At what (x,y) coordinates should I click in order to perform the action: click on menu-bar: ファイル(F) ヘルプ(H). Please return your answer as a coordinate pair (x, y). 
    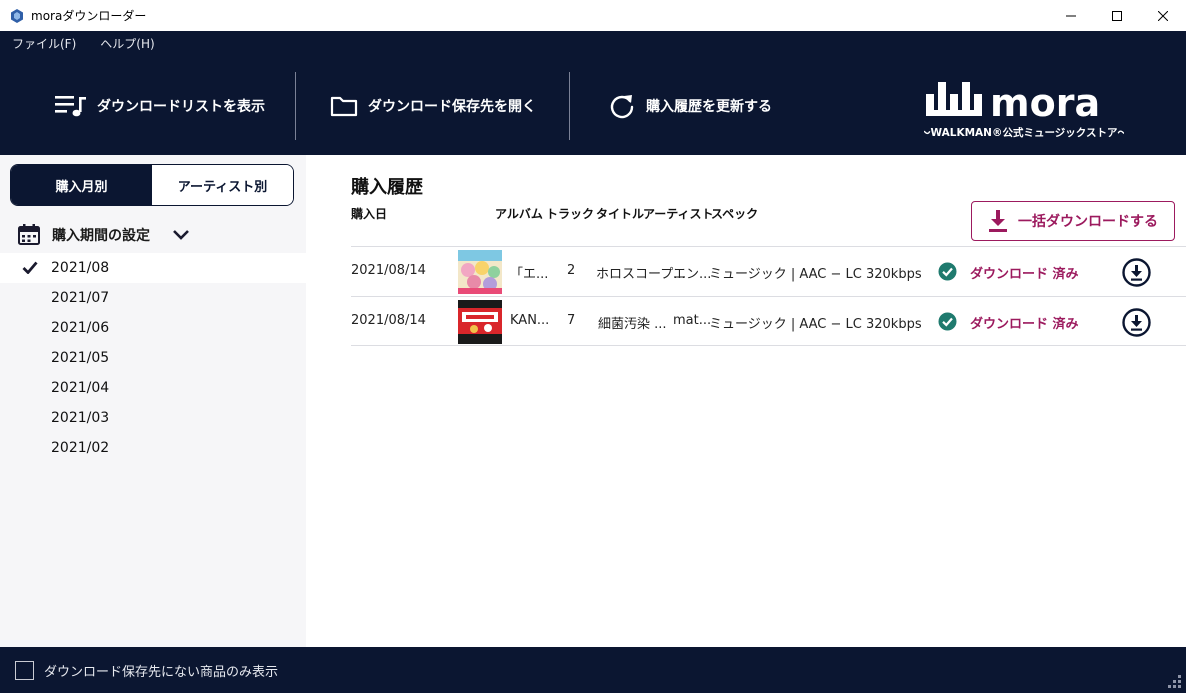
    Looking at the image, I should click on (593, 43).